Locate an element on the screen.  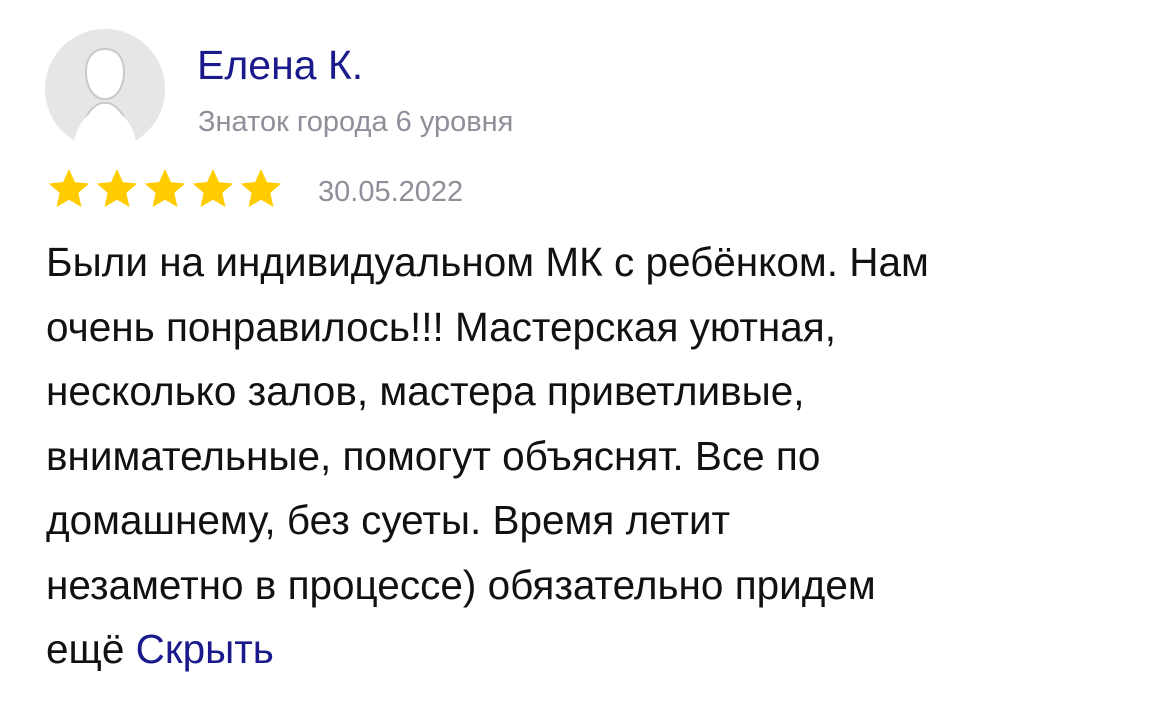
rating-stars is located at coordinates (165, 190).